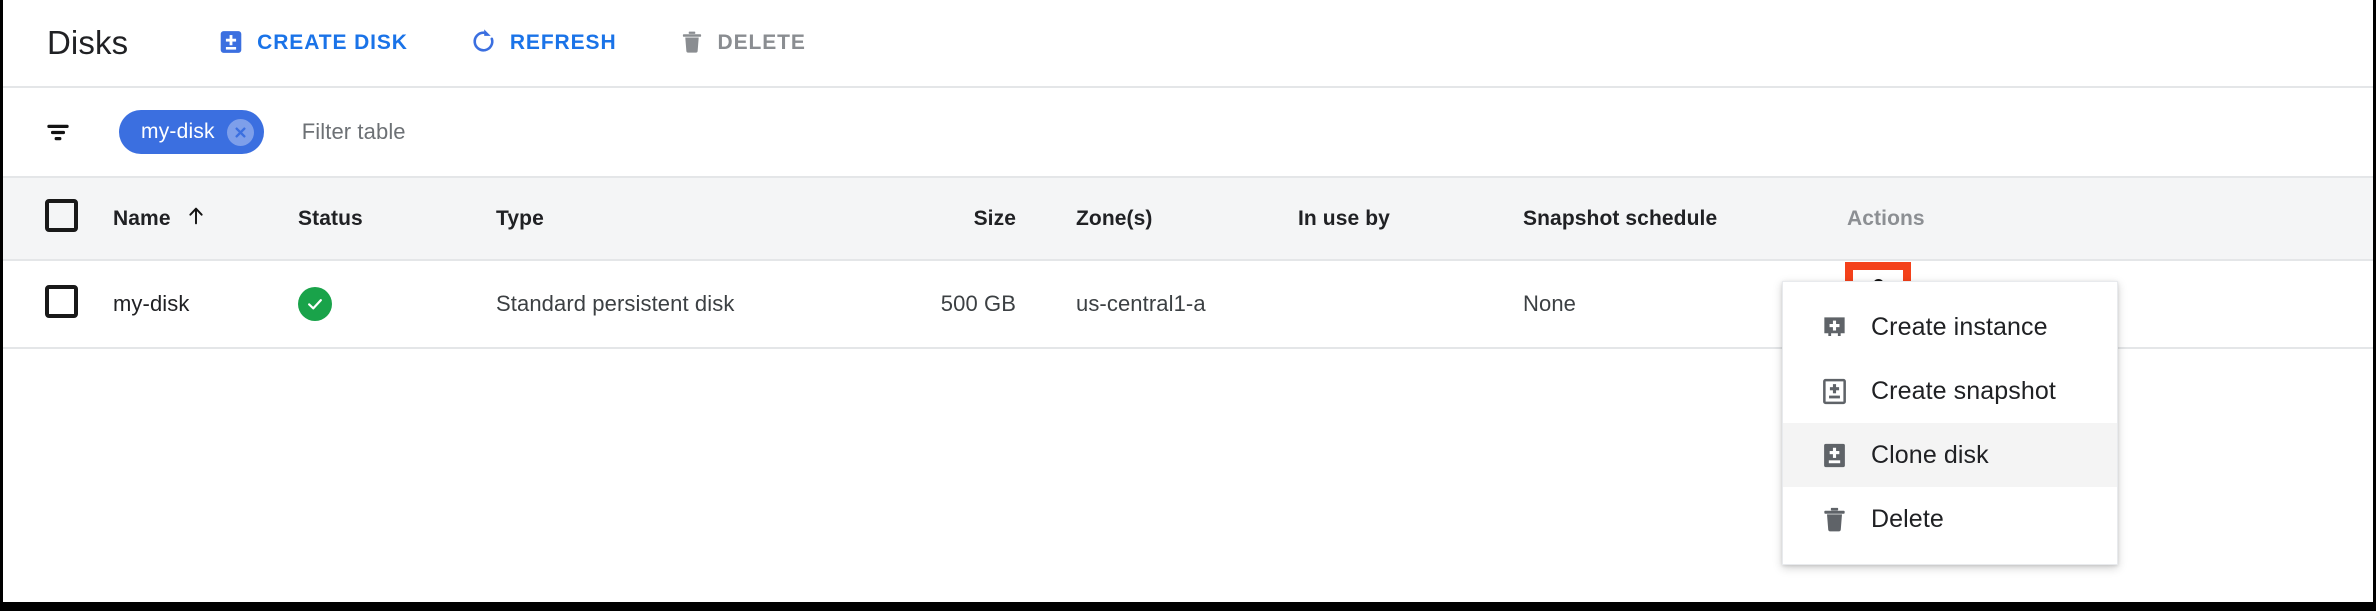 This screenshot has width=2376, height=611. What do you see at coordinates (761, 42) in the screenshot?
I see `delete-label: DELETE` at bounding box center [761, 42].